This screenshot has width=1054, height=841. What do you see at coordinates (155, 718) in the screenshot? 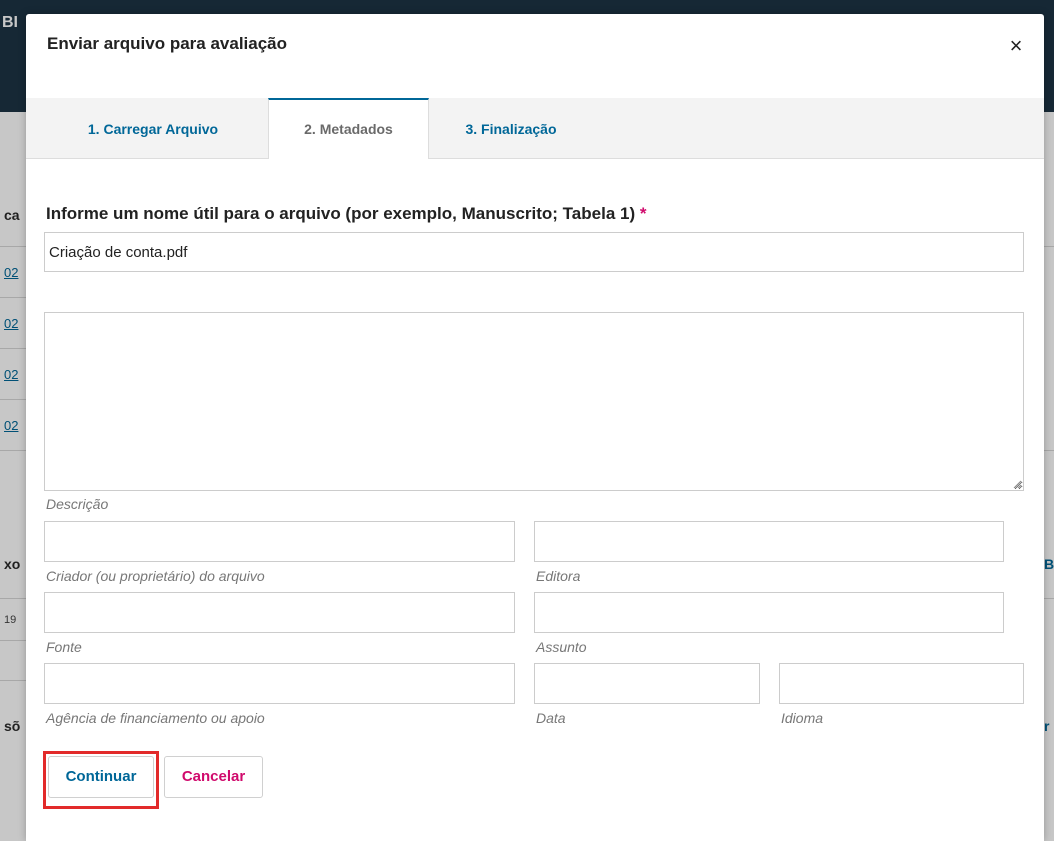
I see `sponsor-label: Agência de financiamento ou apoio` at bounding box center [155, 718].